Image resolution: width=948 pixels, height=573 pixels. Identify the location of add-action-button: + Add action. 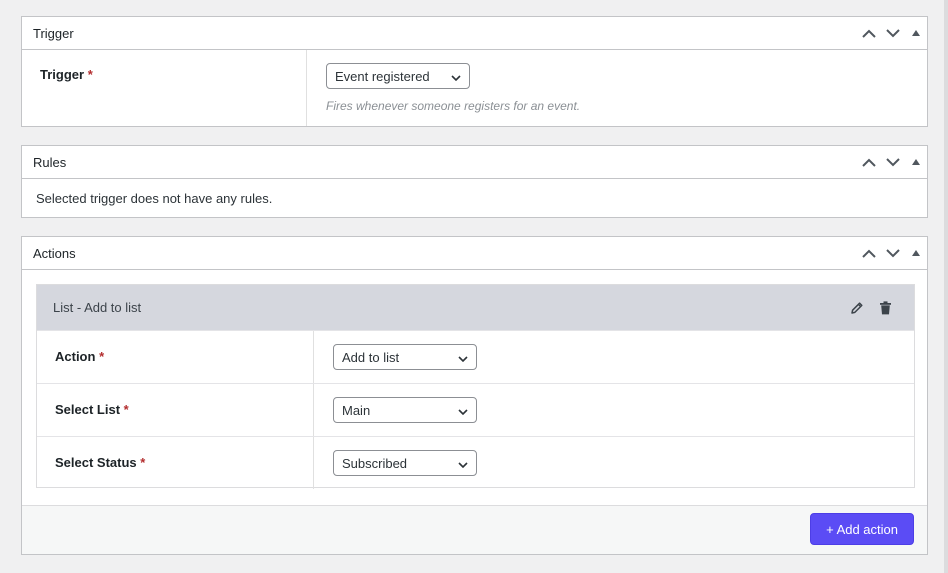
(862, 529).